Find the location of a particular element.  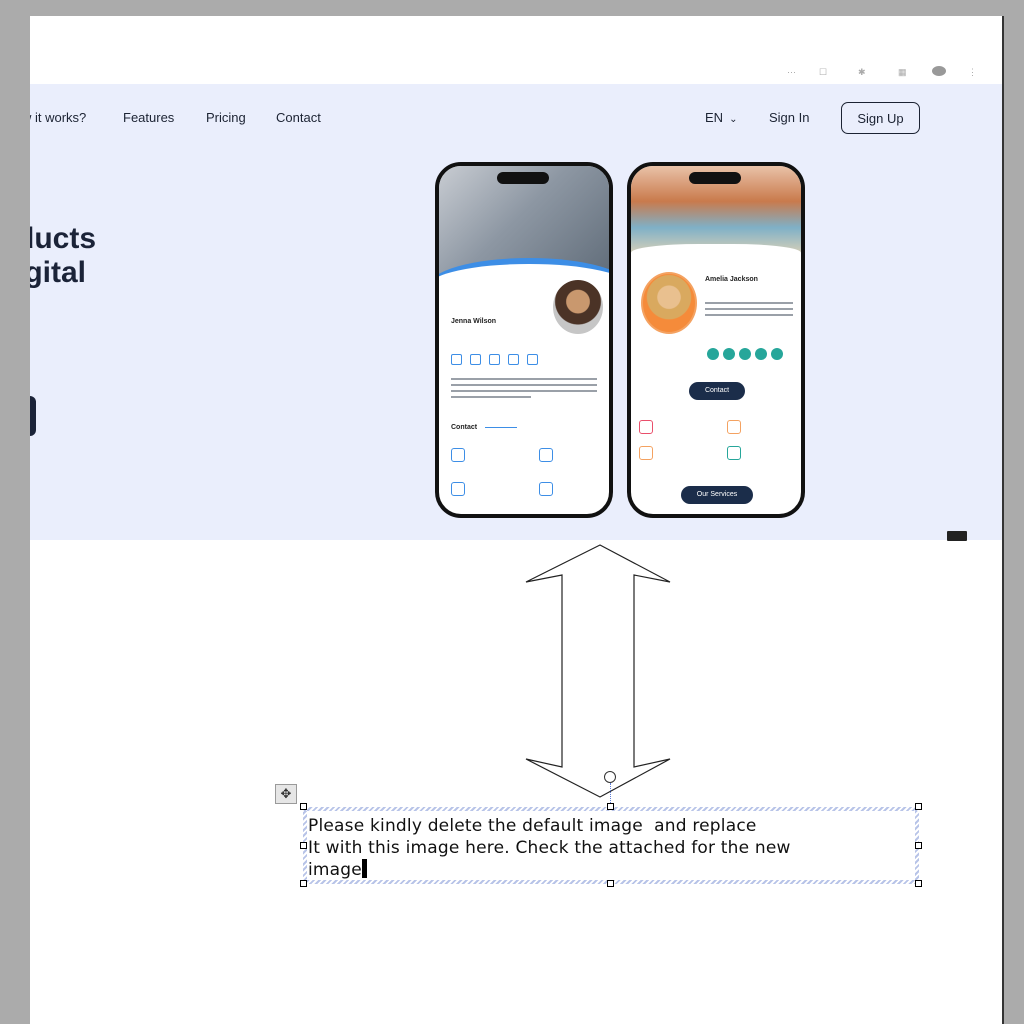

browser-icon: ✱ is located at coordinates (862, 72).